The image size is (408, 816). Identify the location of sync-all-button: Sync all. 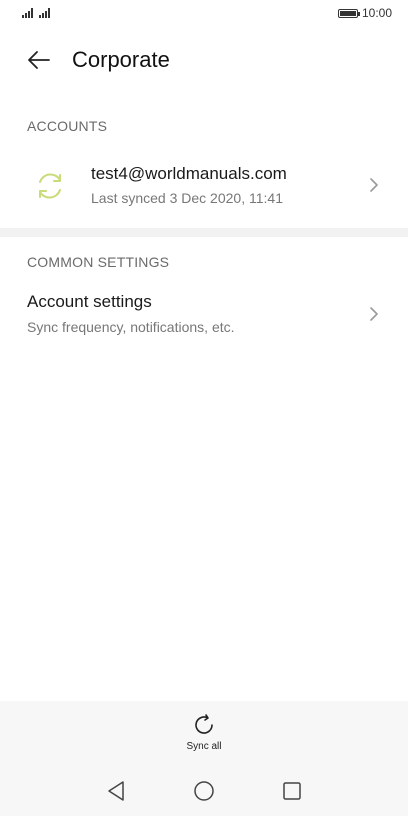
(204, 733).